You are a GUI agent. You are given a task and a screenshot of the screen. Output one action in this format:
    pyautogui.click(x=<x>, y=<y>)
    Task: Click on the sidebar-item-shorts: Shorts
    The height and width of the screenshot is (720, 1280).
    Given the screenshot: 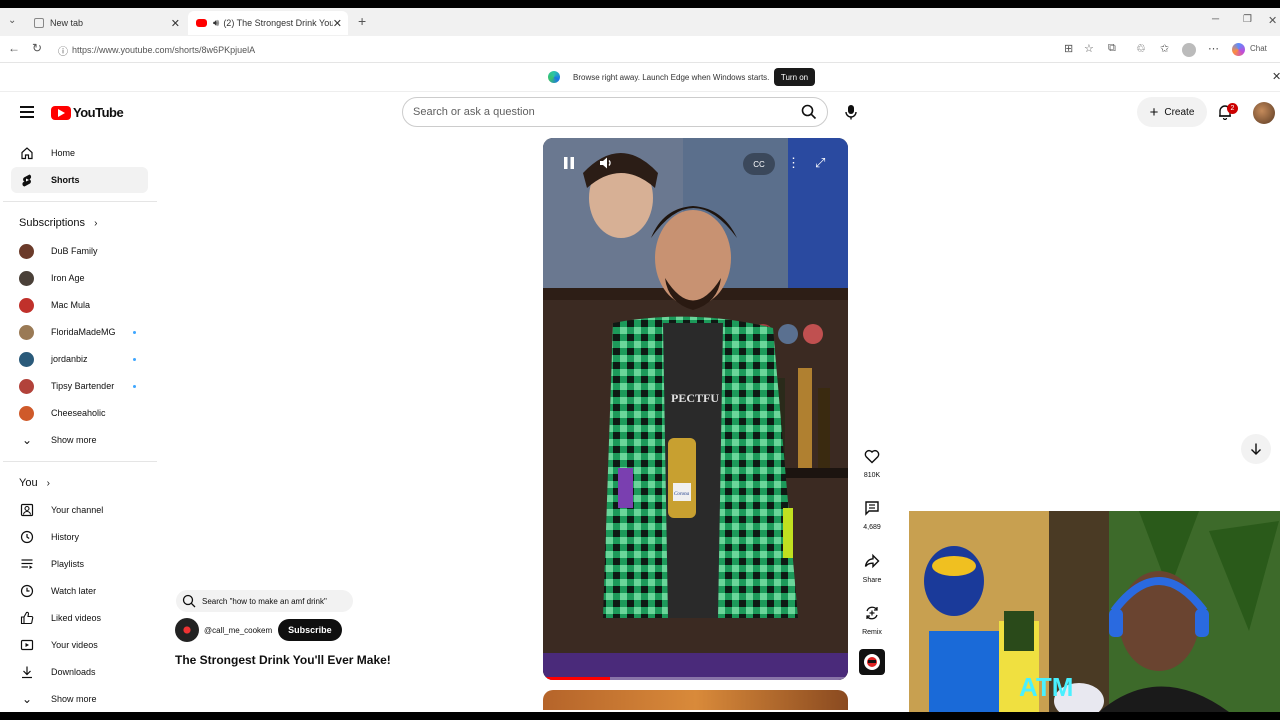 What is the action you would take?
    pyautogui.click(x=79, y=180)
    